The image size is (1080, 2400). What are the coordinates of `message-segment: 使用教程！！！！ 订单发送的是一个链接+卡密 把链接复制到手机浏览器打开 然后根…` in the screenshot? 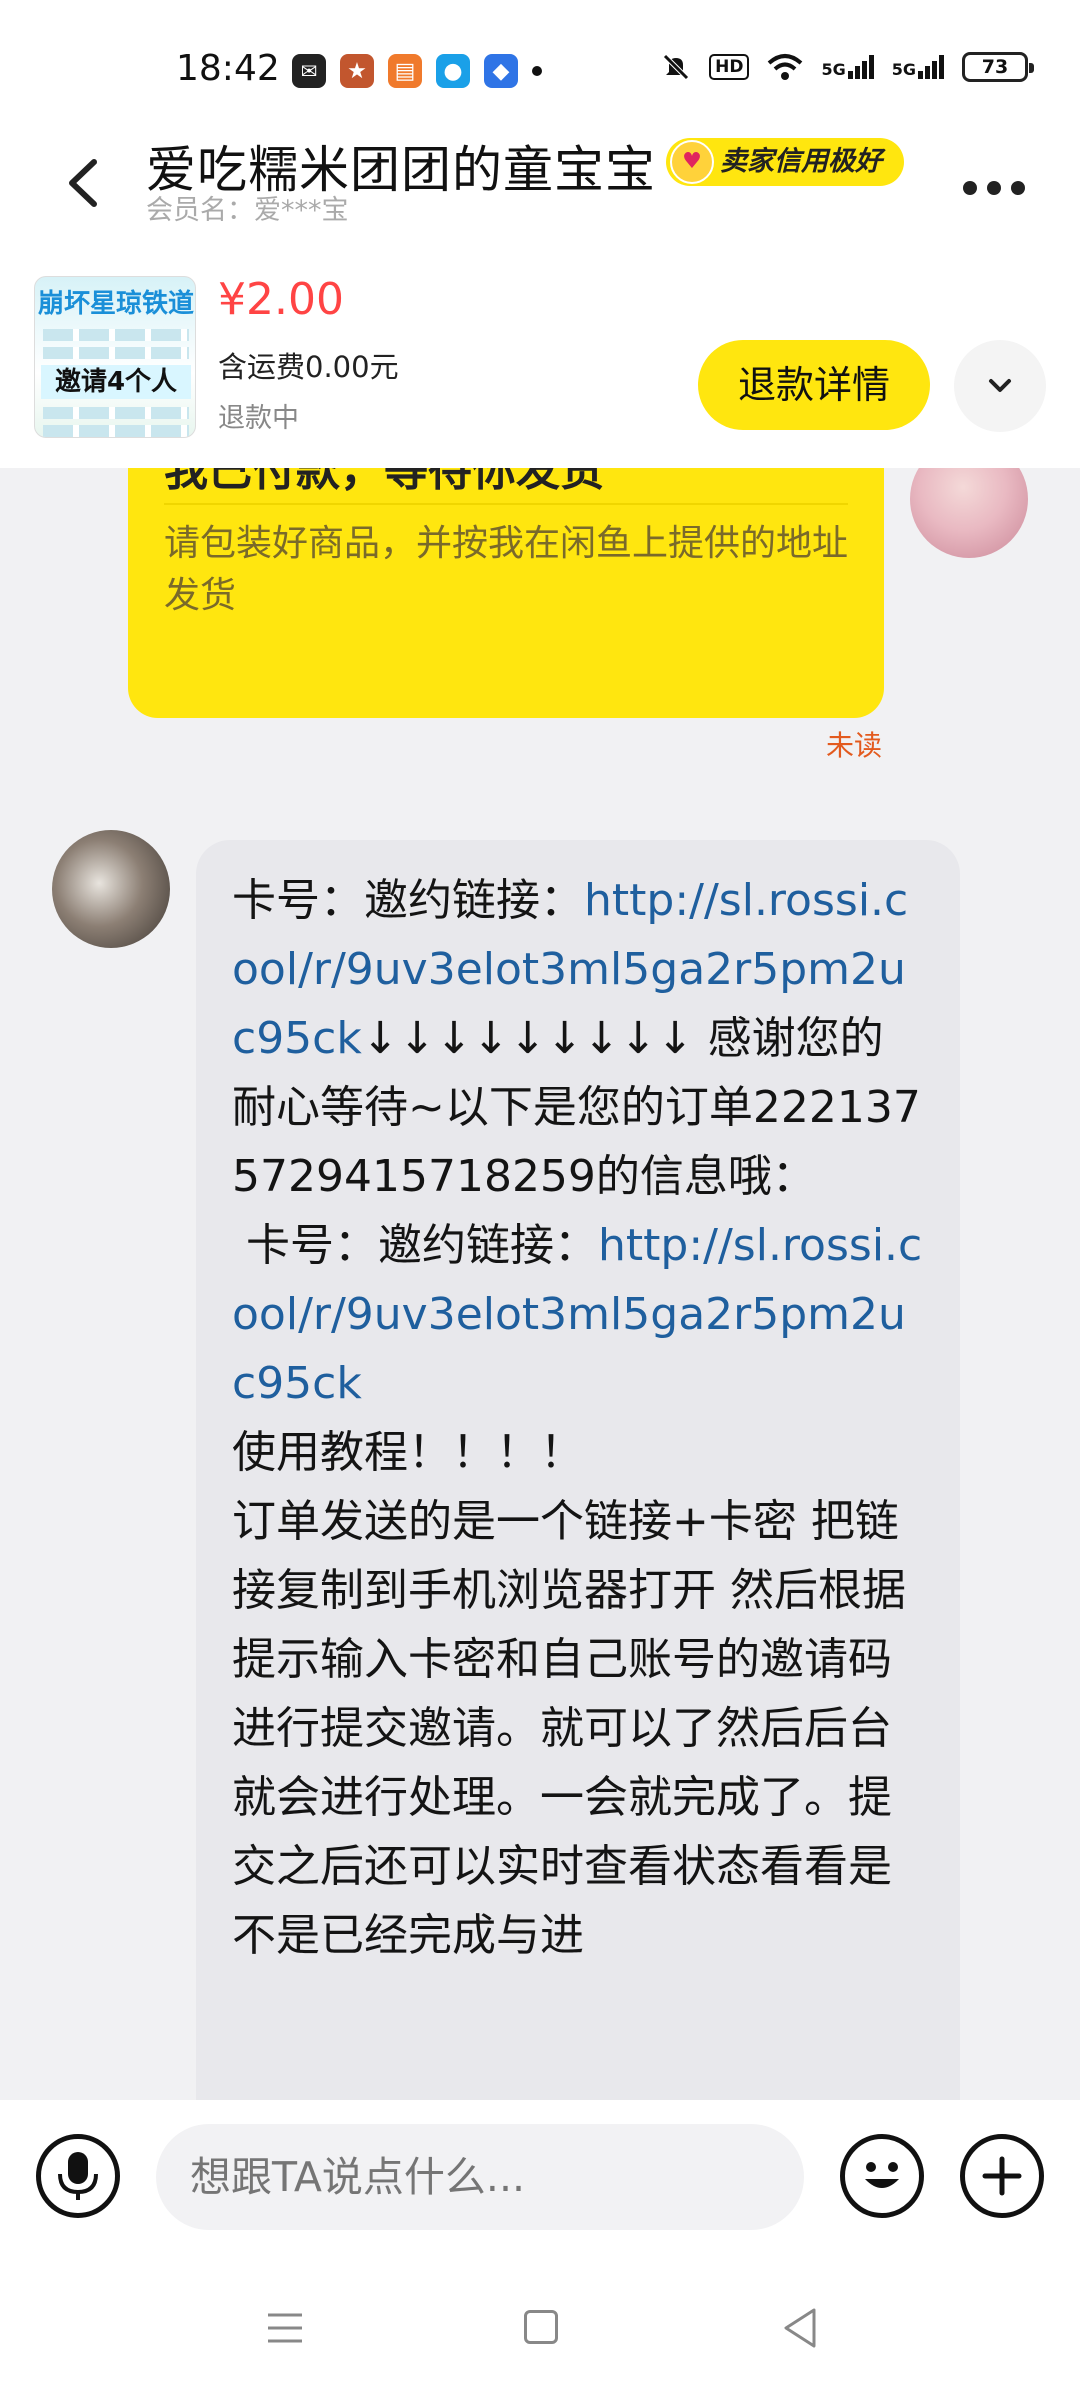 It's located at (569, 1694).